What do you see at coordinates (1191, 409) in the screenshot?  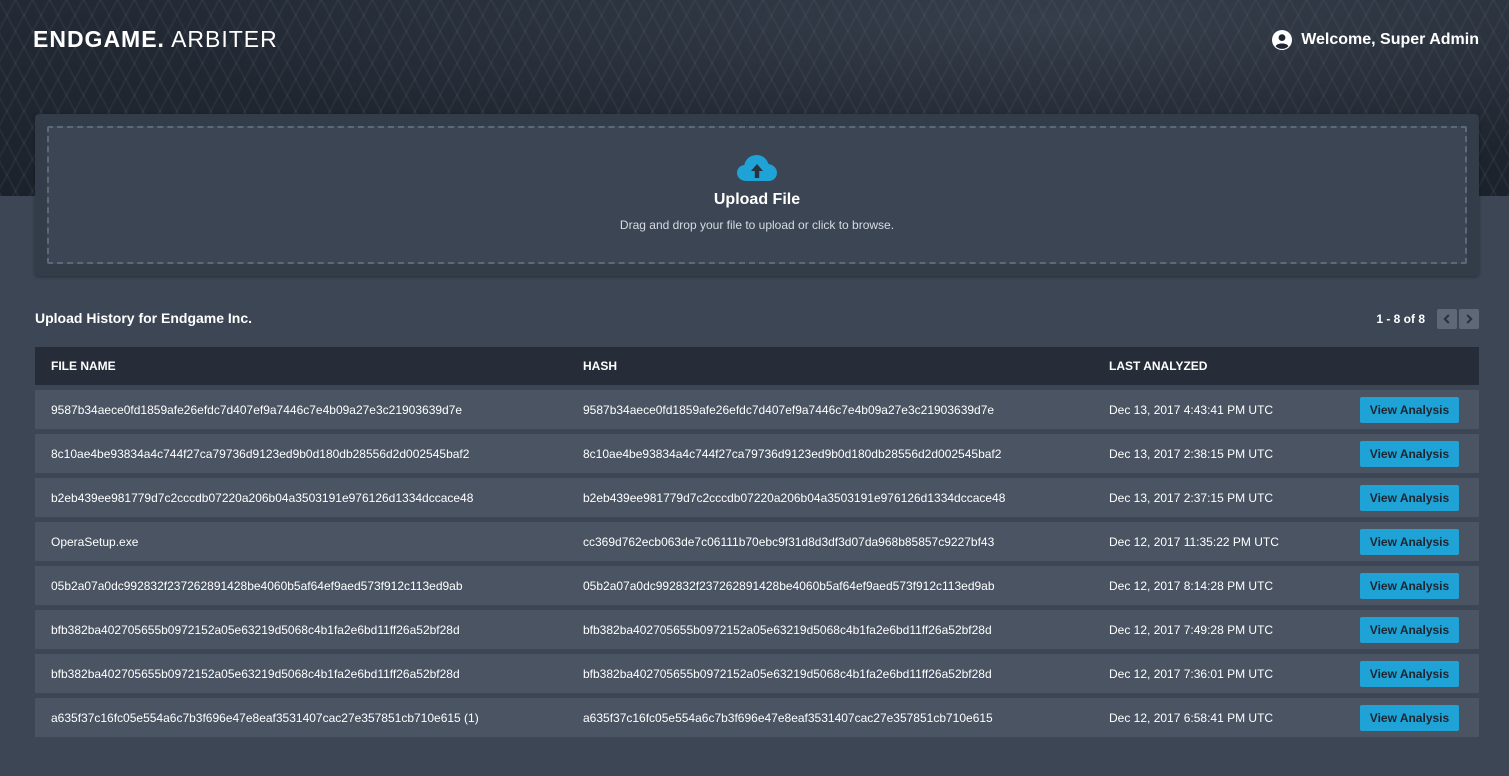 I see `last-analyzed-cell: Dec 13, 2017 4:43:41 PM UTC` at bounding box center [1191, 409].